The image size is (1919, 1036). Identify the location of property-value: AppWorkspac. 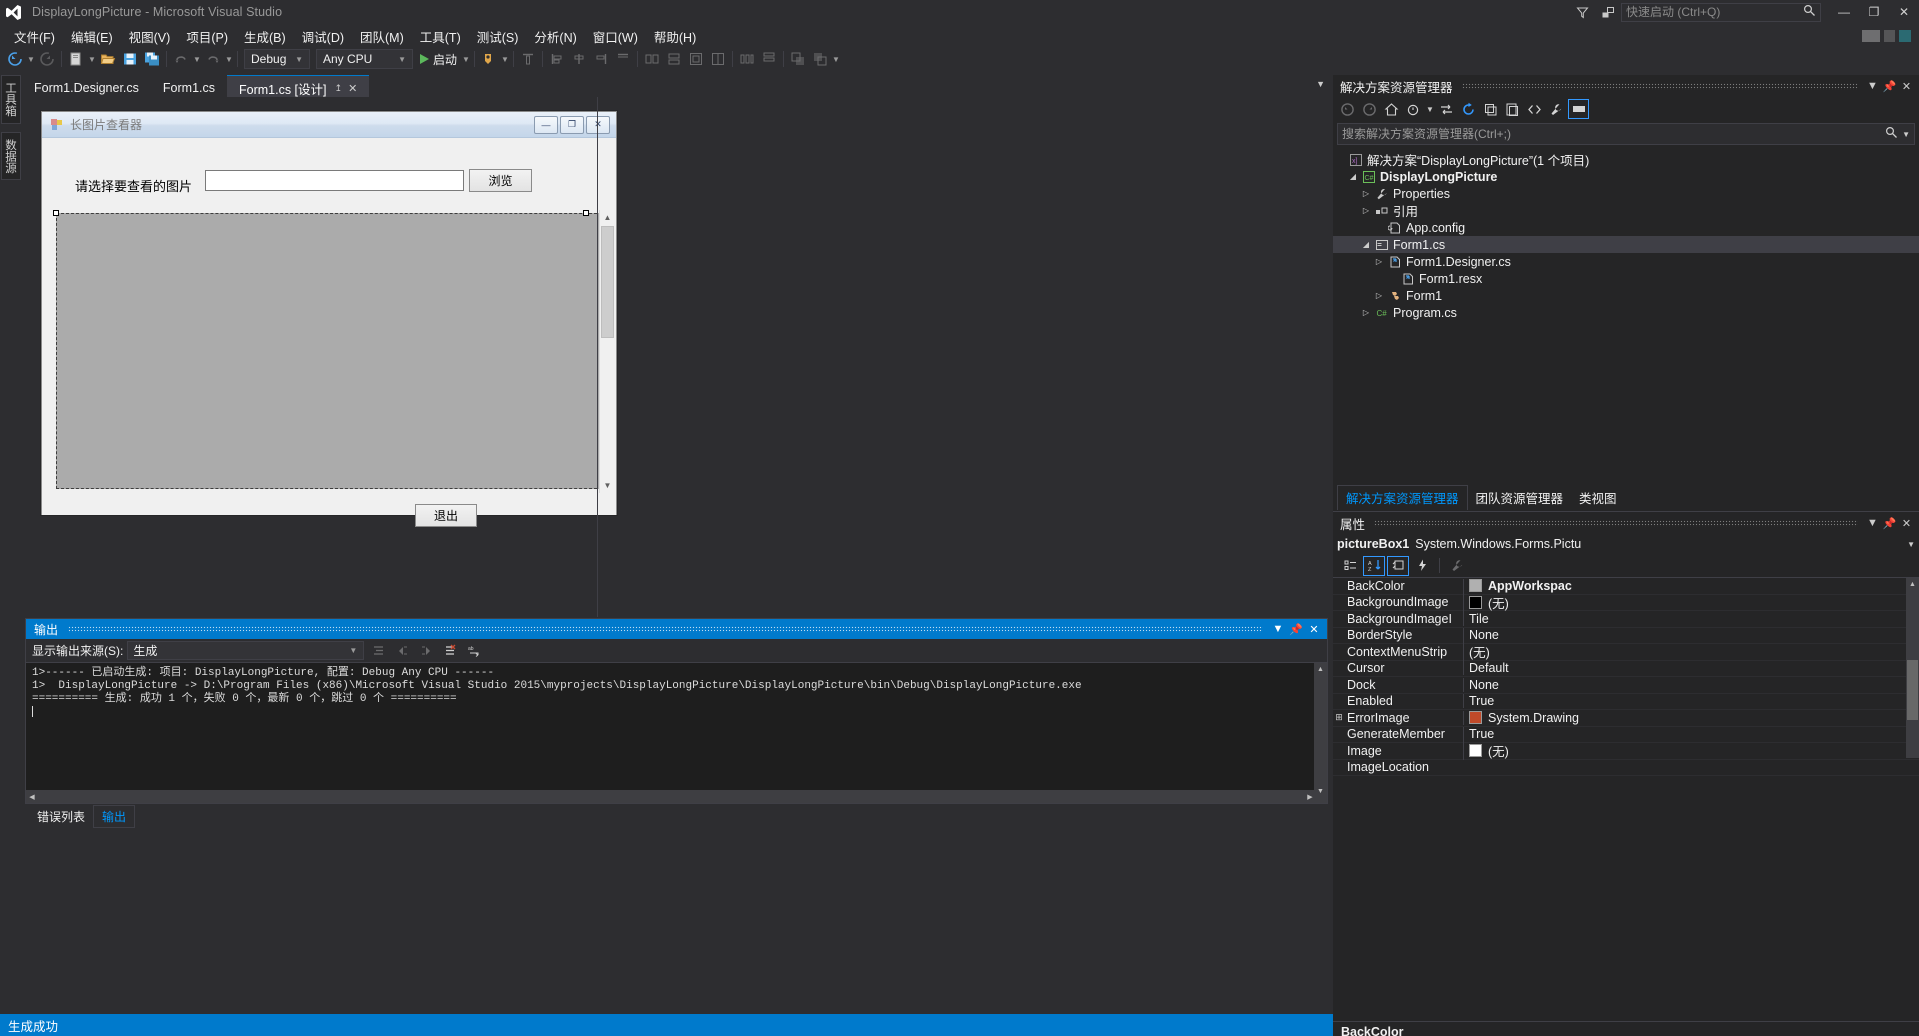
(1691, 585).